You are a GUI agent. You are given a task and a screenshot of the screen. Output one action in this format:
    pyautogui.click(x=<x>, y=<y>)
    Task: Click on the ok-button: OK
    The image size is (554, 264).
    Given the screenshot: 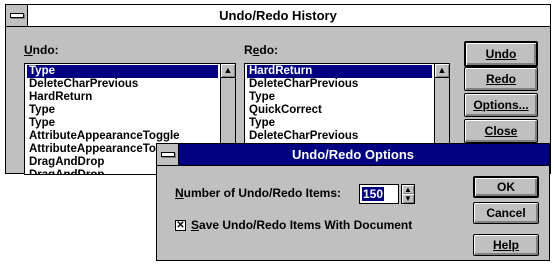 What is the action you would take?
    pyautogui.click(x=506, y=187)
    